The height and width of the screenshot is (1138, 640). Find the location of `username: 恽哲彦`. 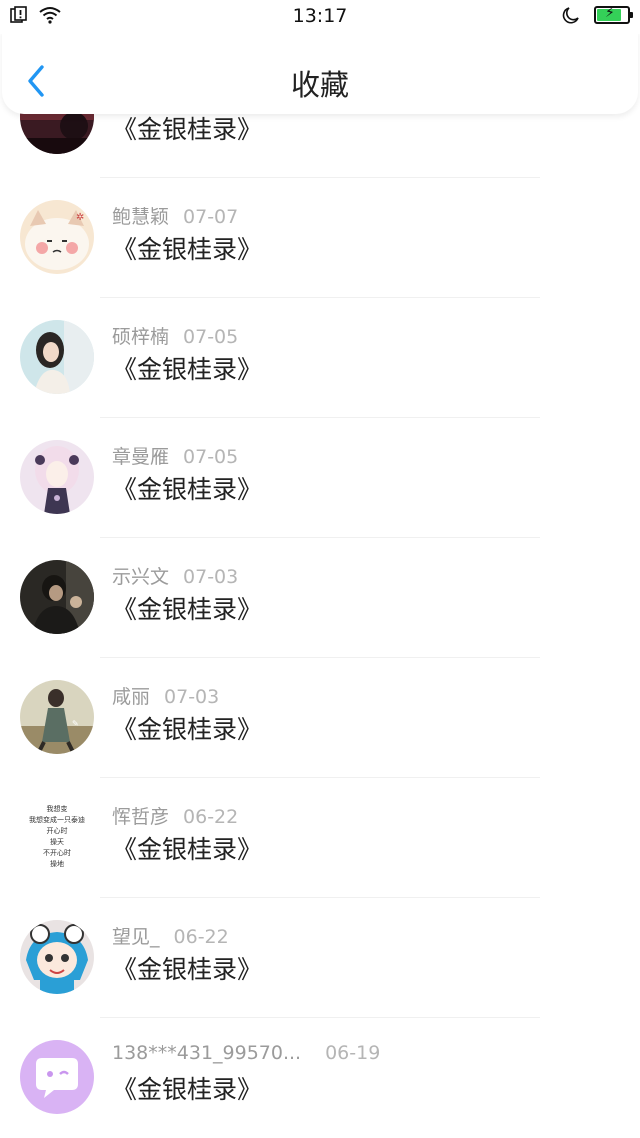

username: 恽哲彦 is located at coordinates (141, 817).